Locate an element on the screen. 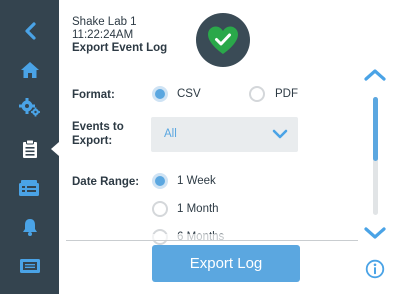 This screenshot has height=294, width=393. events-dropdown: All is located at coordinates (224, 134).